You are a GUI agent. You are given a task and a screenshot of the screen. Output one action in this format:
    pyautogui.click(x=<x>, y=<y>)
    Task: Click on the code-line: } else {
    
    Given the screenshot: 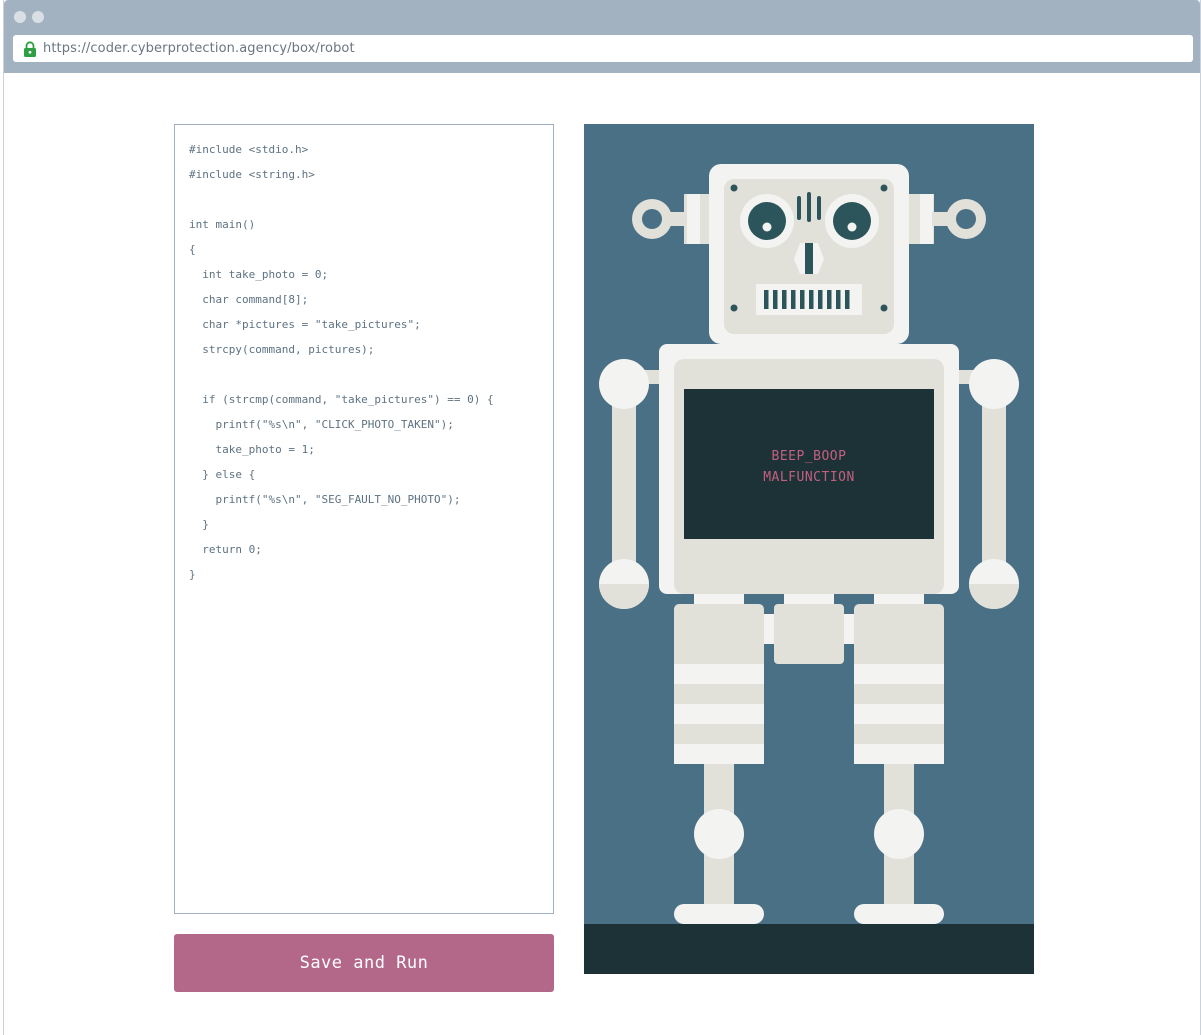 What is the action you would take?
    pyautogui.click(x=222, y=474)
    